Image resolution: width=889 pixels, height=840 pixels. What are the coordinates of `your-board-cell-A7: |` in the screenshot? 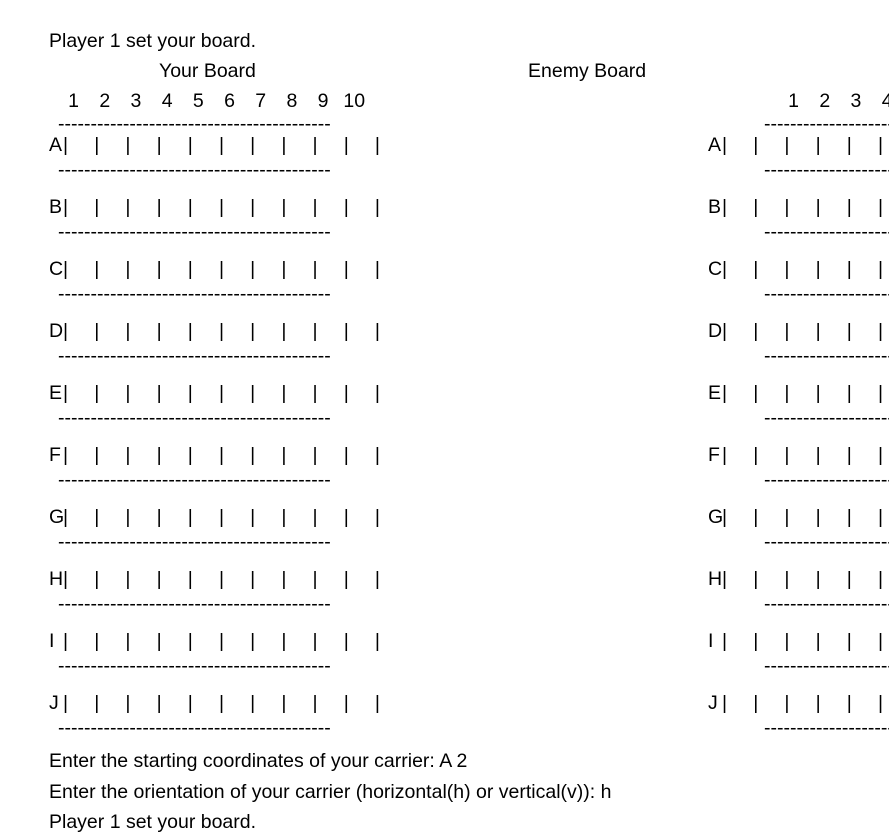 It's located at (265, 145).